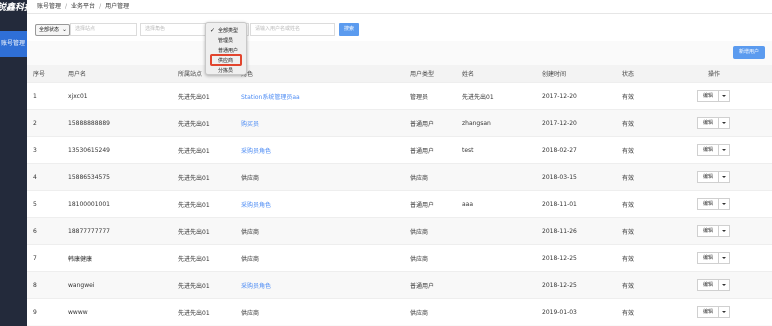  I want to click on role-input: 选择角色, so click(173, 29).